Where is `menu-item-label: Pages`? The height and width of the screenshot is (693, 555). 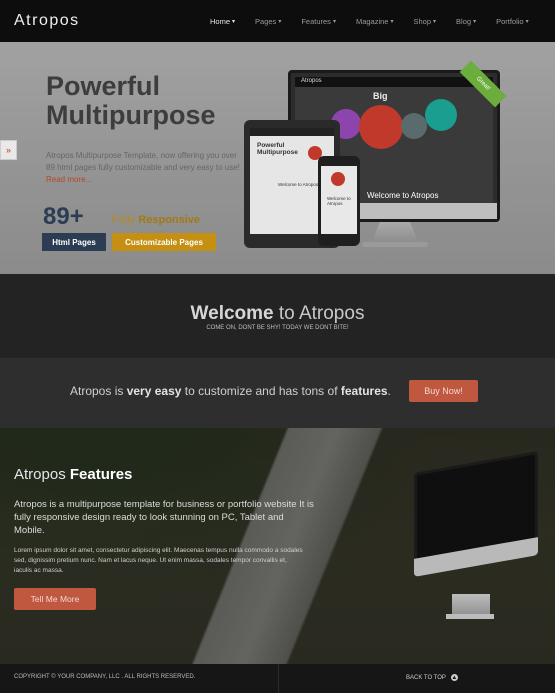
menu-item-label: Pages is located at coordinates (266, 21).